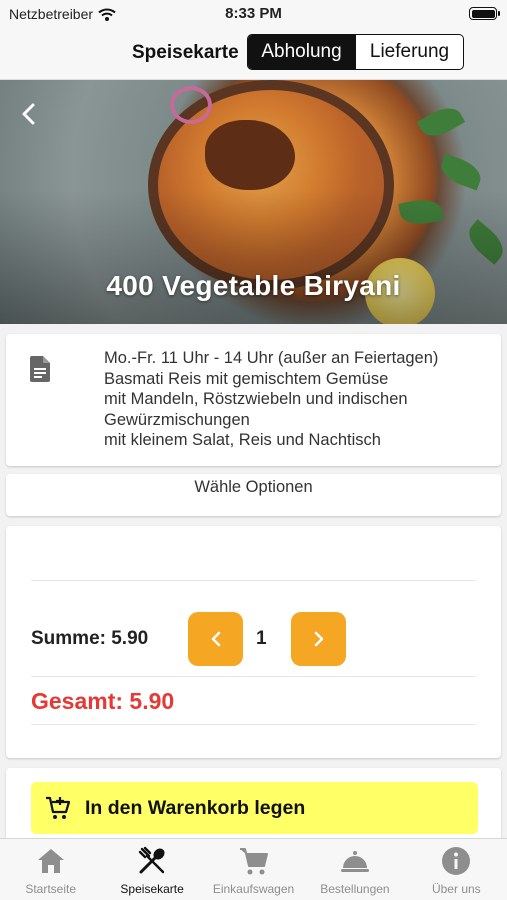 The width and height of the screenshot is (507, 900). Describe the element at coordinates (40, 369) in the screenshot. I see `document-icon` at that location.